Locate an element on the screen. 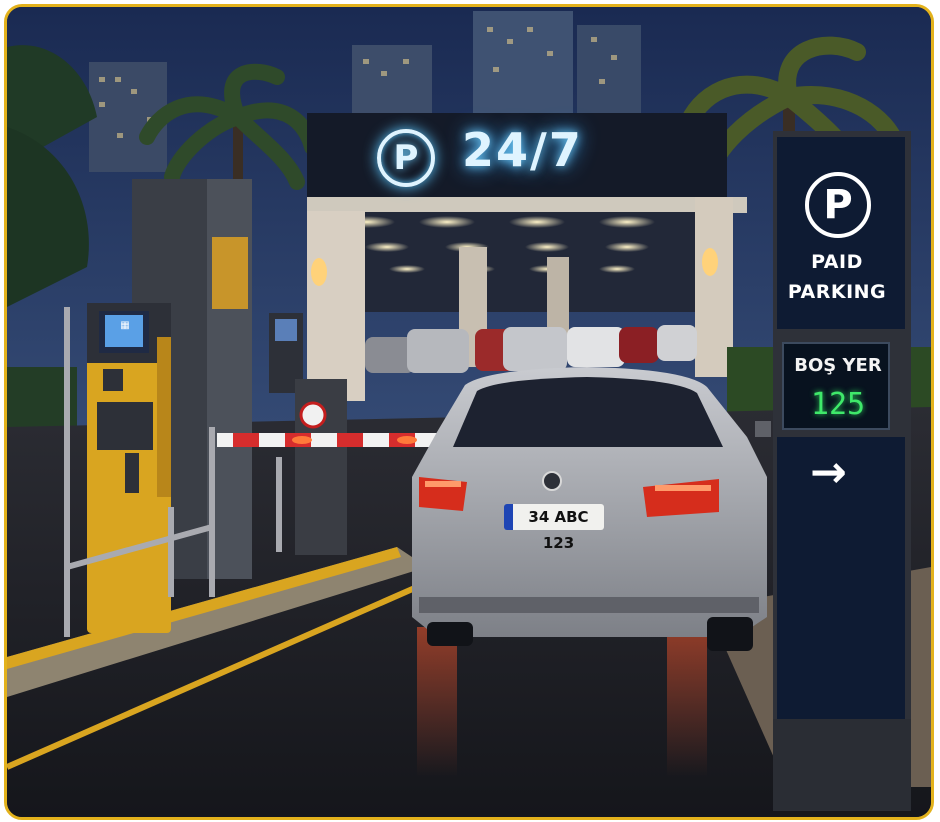 The image size is (940, 822). pylon-sign-line2: PARKING is located at coordinates (837, 292).